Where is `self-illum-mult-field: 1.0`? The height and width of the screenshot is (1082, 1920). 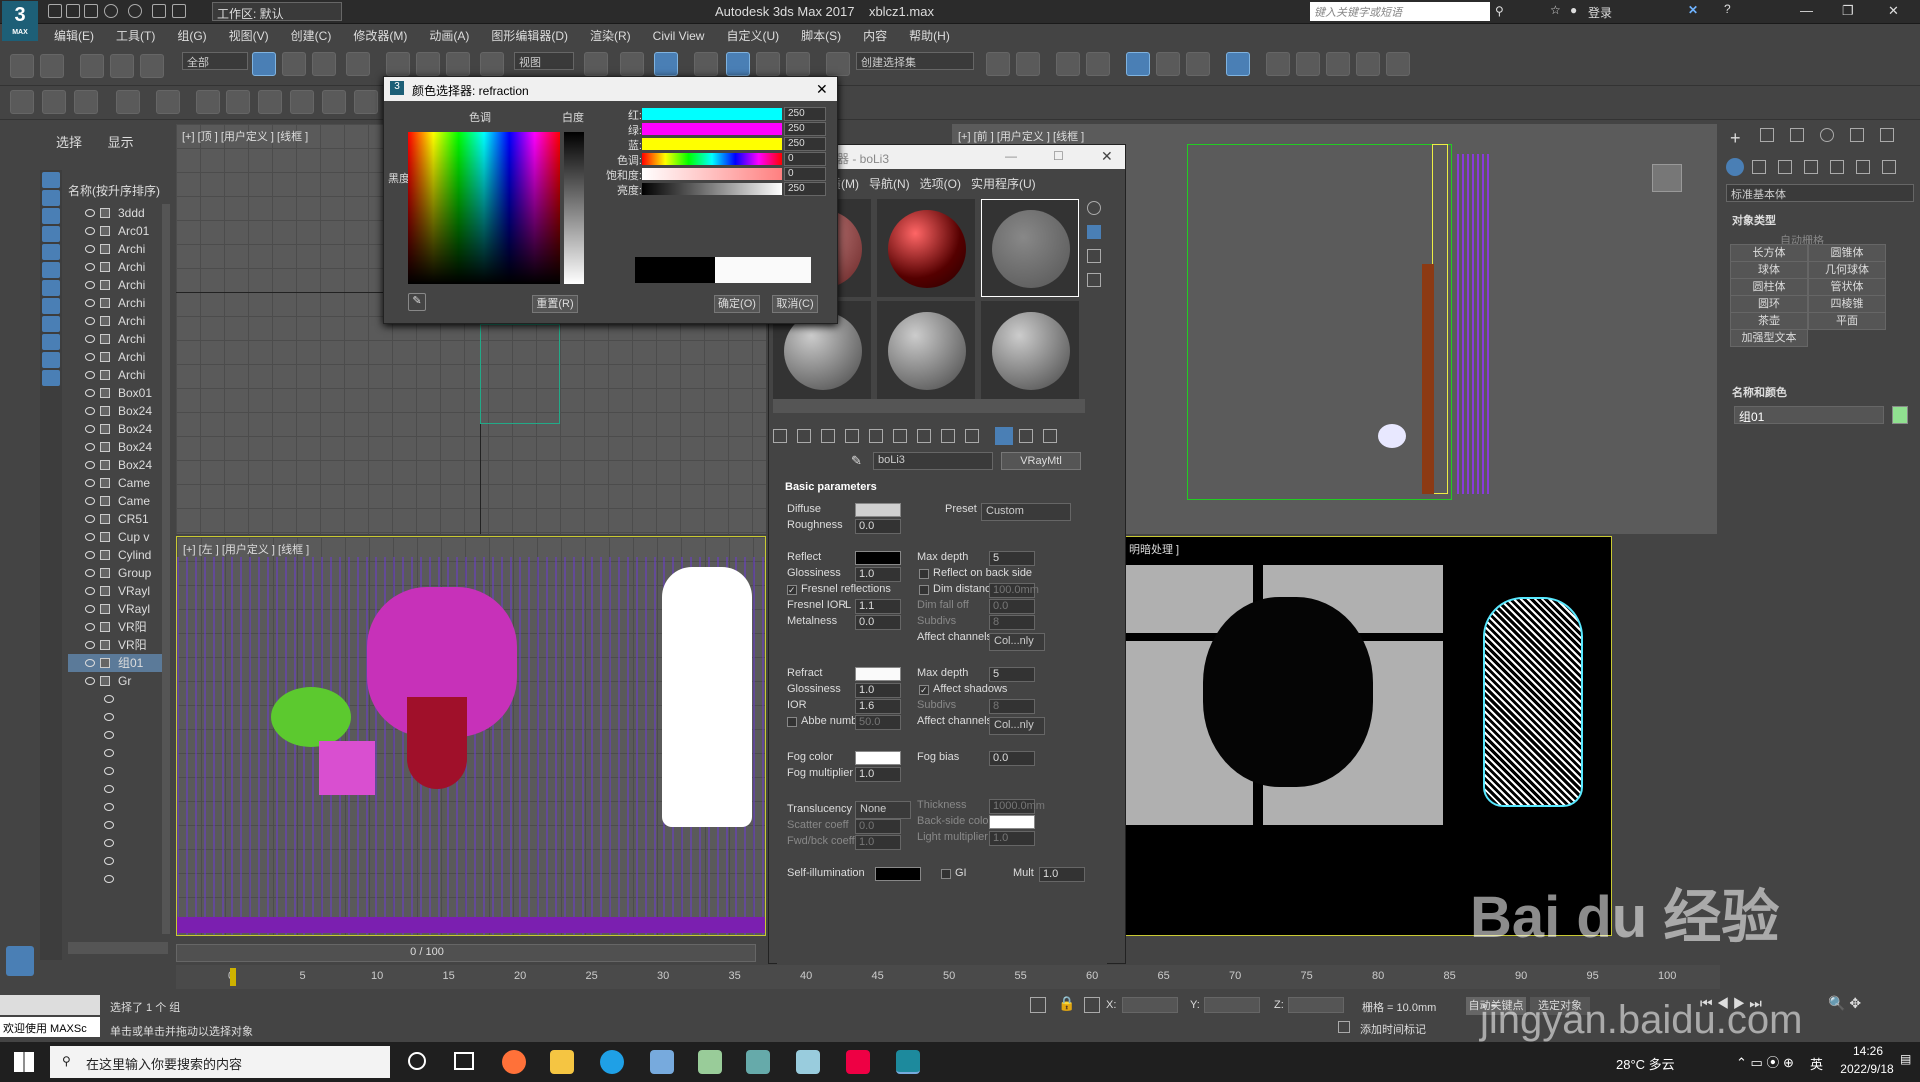
self-illum-mult-field: 1.0 is located at coordinates (1062, 874).